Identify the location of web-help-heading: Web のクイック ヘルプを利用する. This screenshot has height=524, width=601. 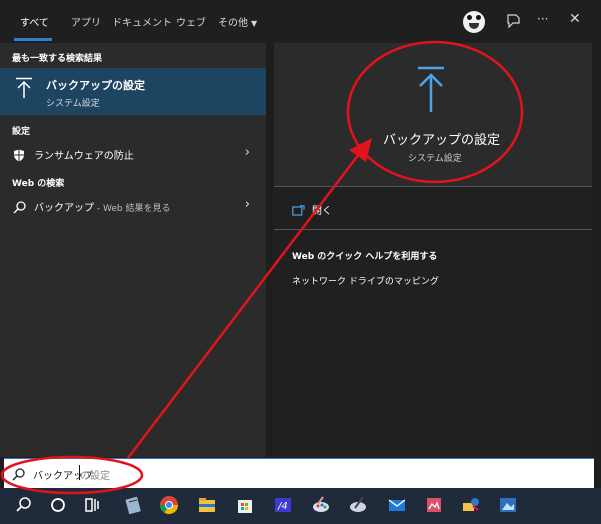
(365, 257).